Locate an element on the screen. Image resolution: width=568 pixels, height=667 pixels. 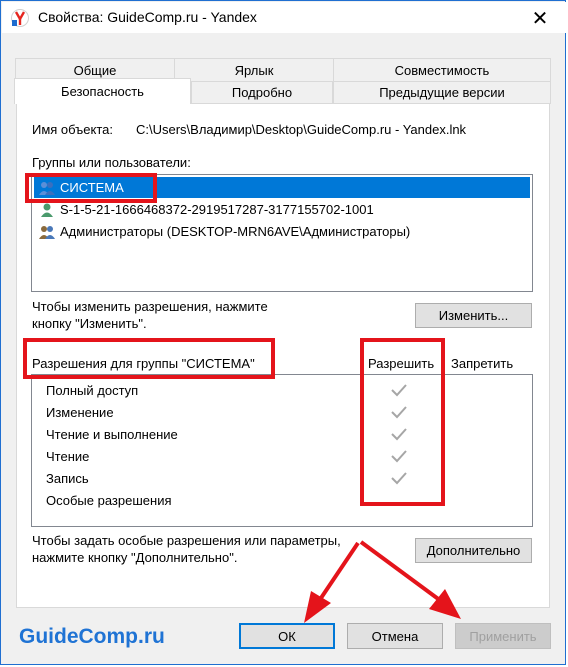
apply-button-label: Применить is located at coordinates (503, 636).